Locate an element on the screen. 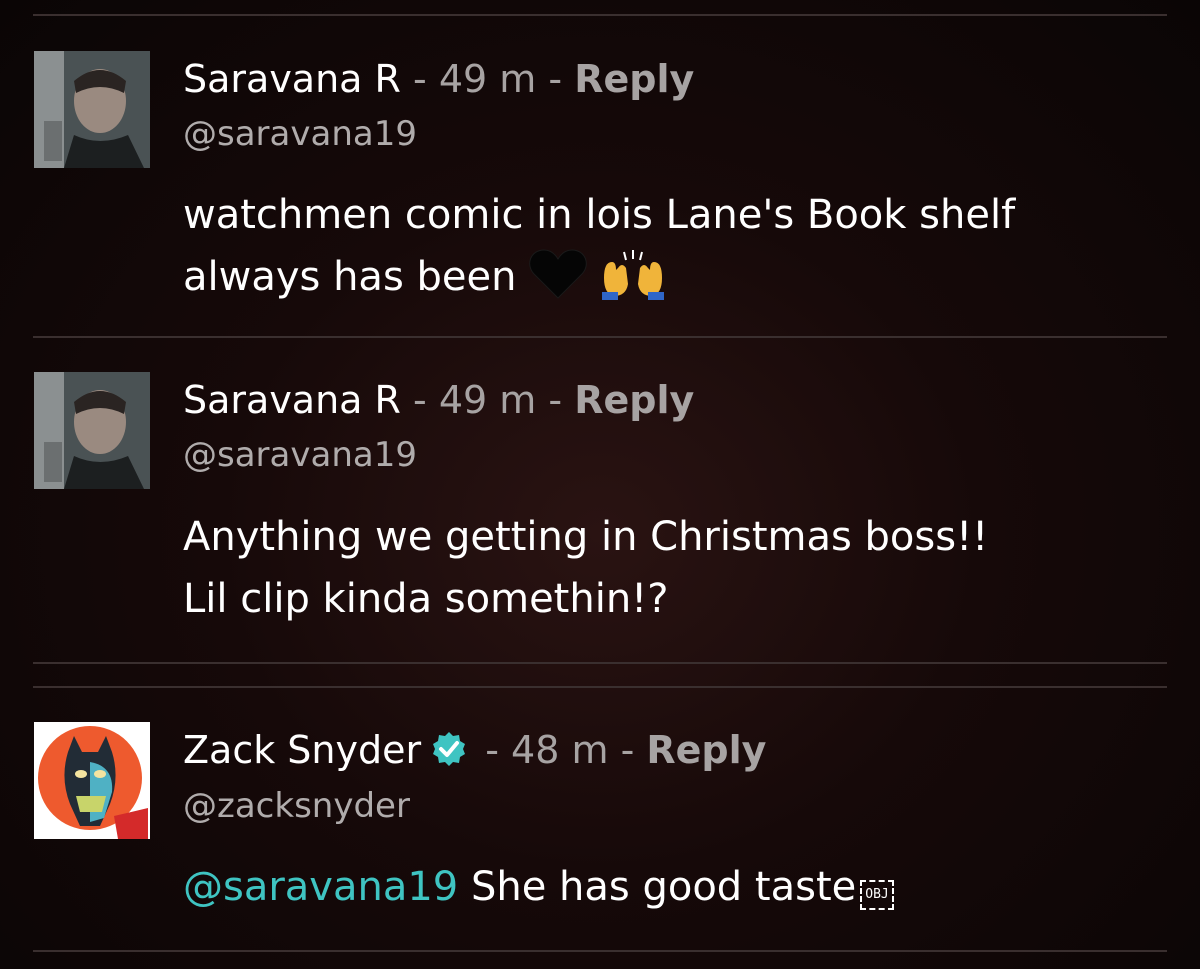 The width and height of the screenshot is (1200, 969). comment-text-line: Lil clip kinda somethin!? is located at coordinates (426, 599).